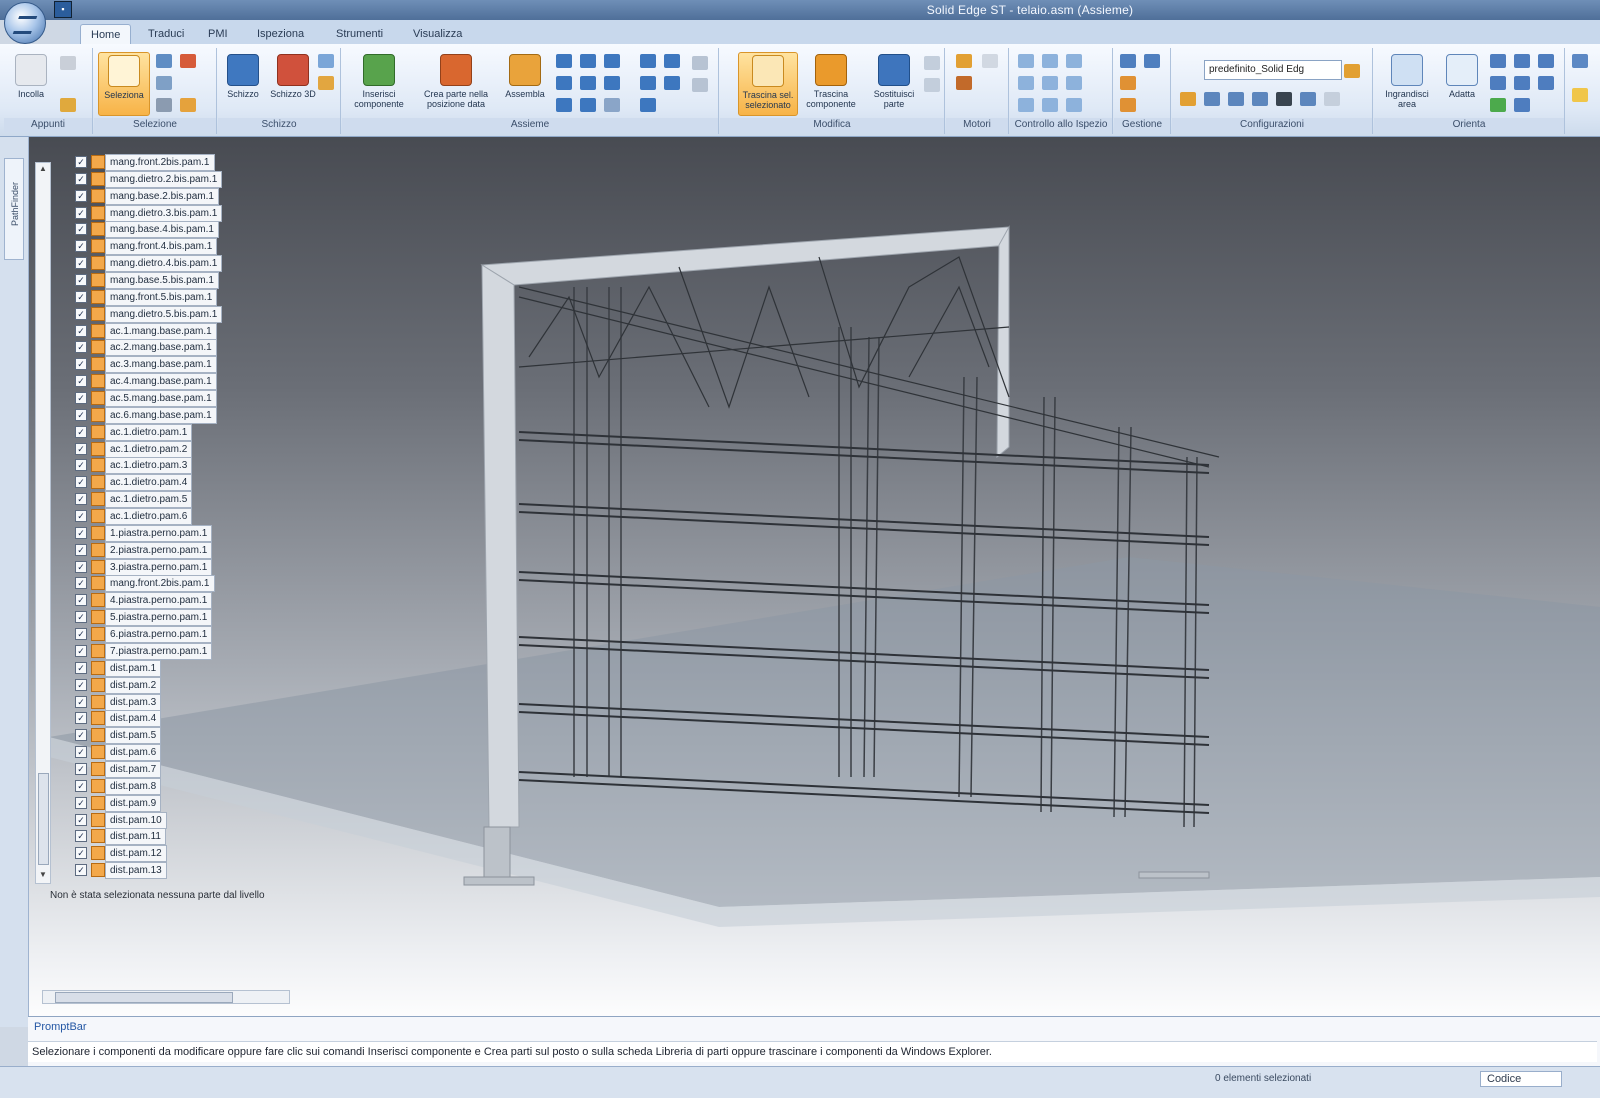  What do you see at coordinates (964, 61) in the screenshot?
I see `motor-icon` at bounding box center [964, 61].